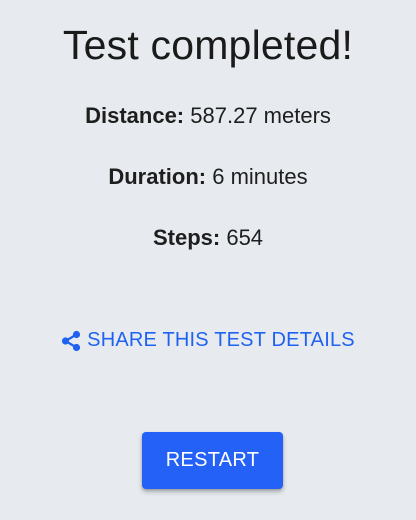 The height and width of the screenshot is (520, 416). I want to click on page-title: Test completed!, so click(208, 45).